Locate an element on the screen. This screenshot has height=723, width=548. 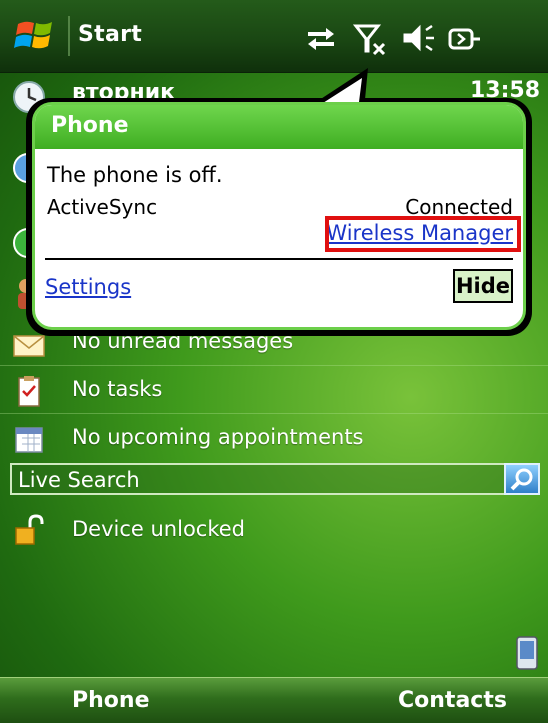
unlocked-padlock-icon is located at coordinates (29, 529).